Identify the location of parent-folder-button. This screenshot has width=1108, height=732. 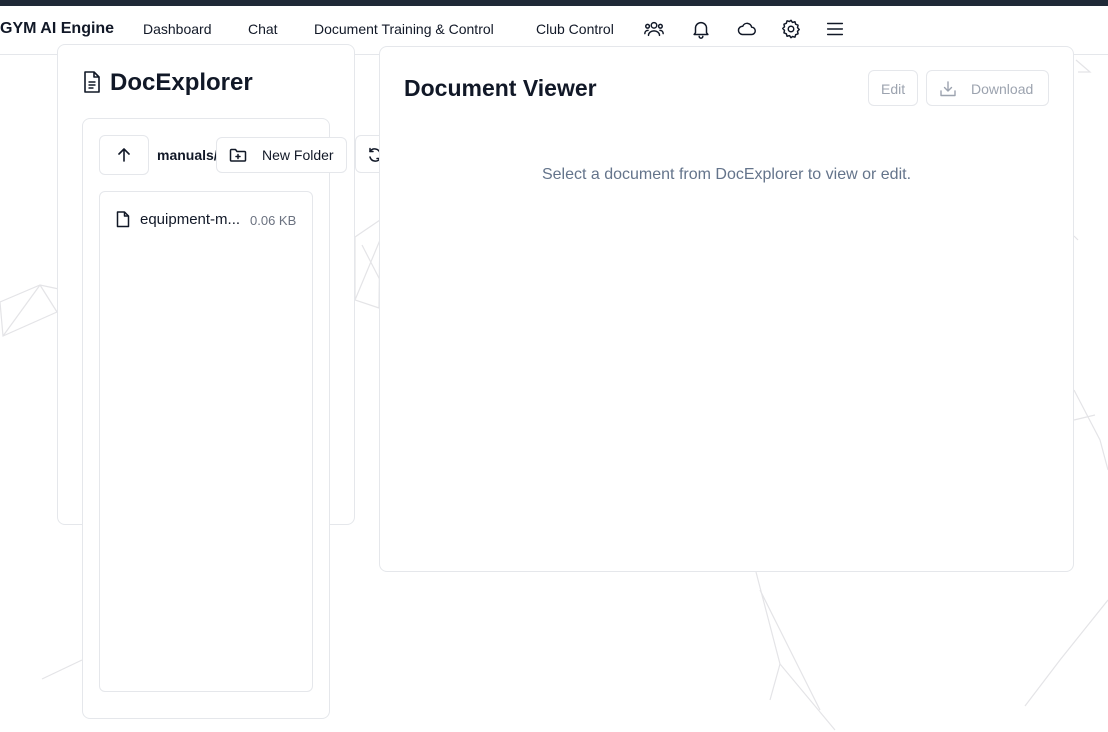
(124, 155).